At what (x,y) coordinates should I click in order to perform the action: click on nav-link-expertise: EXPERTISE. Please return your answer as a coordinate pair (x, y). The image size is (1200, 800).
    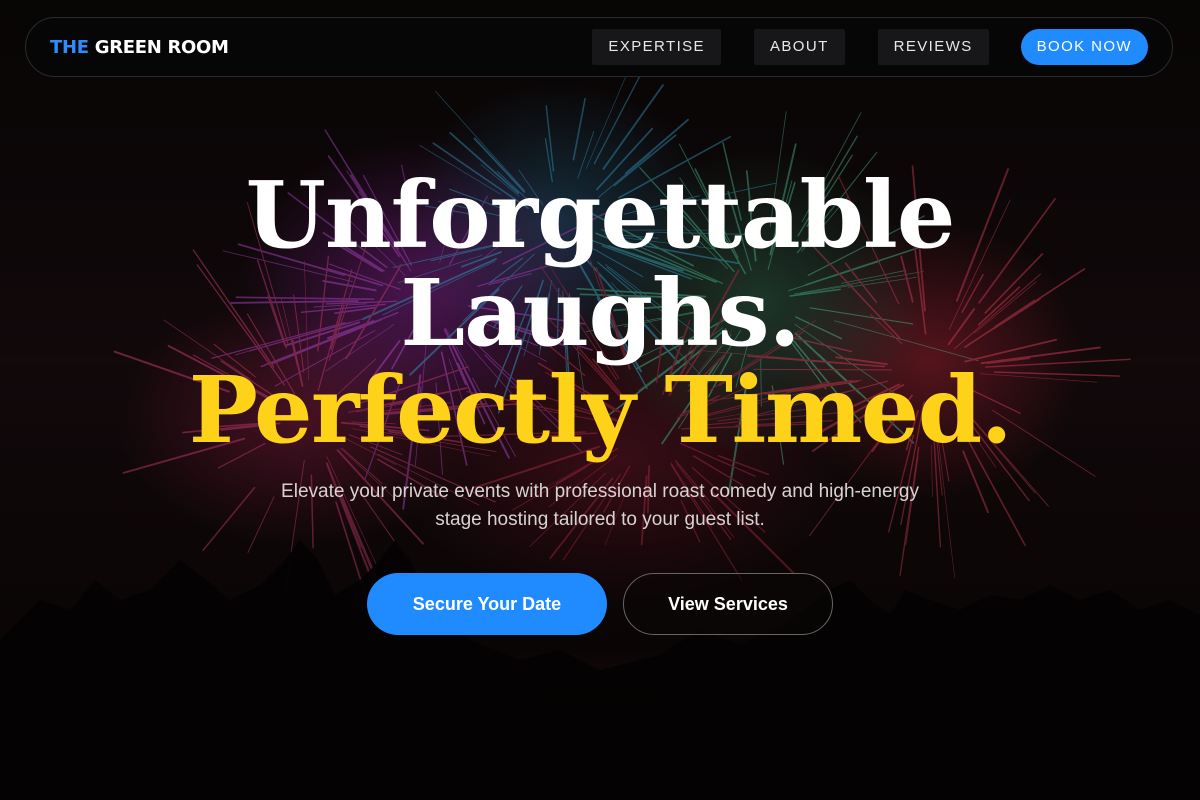
    Looking at the image, I should click on (656, 47).